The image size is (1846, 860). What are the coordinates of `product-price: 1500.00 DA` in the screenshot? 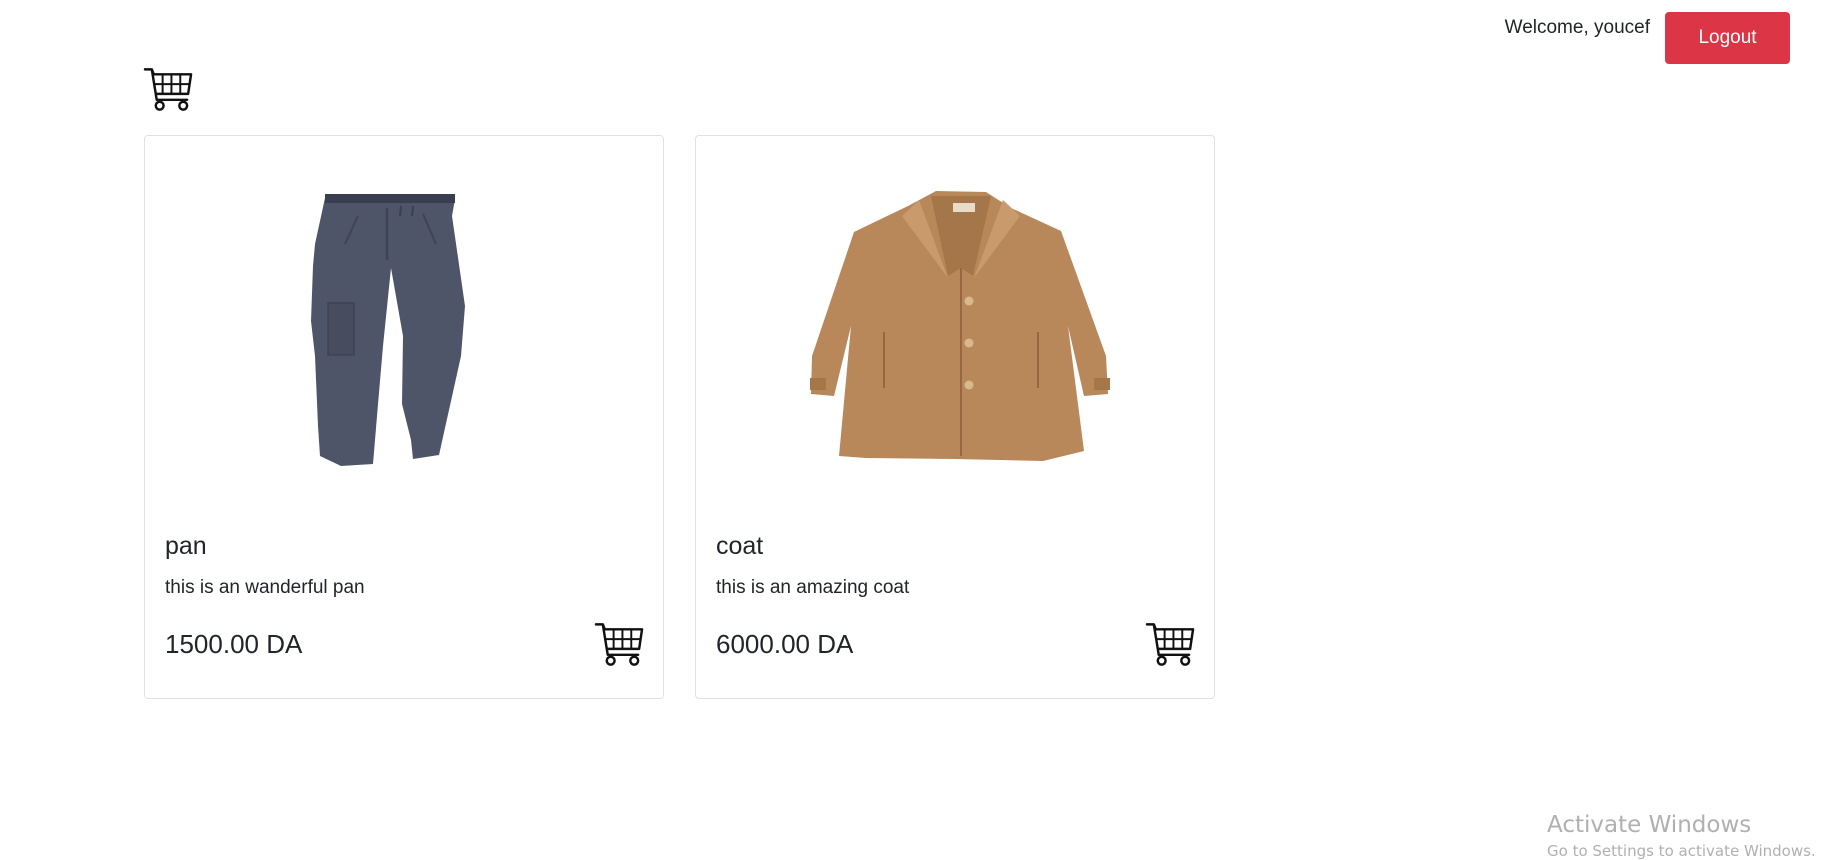 It's located at (234, 644).